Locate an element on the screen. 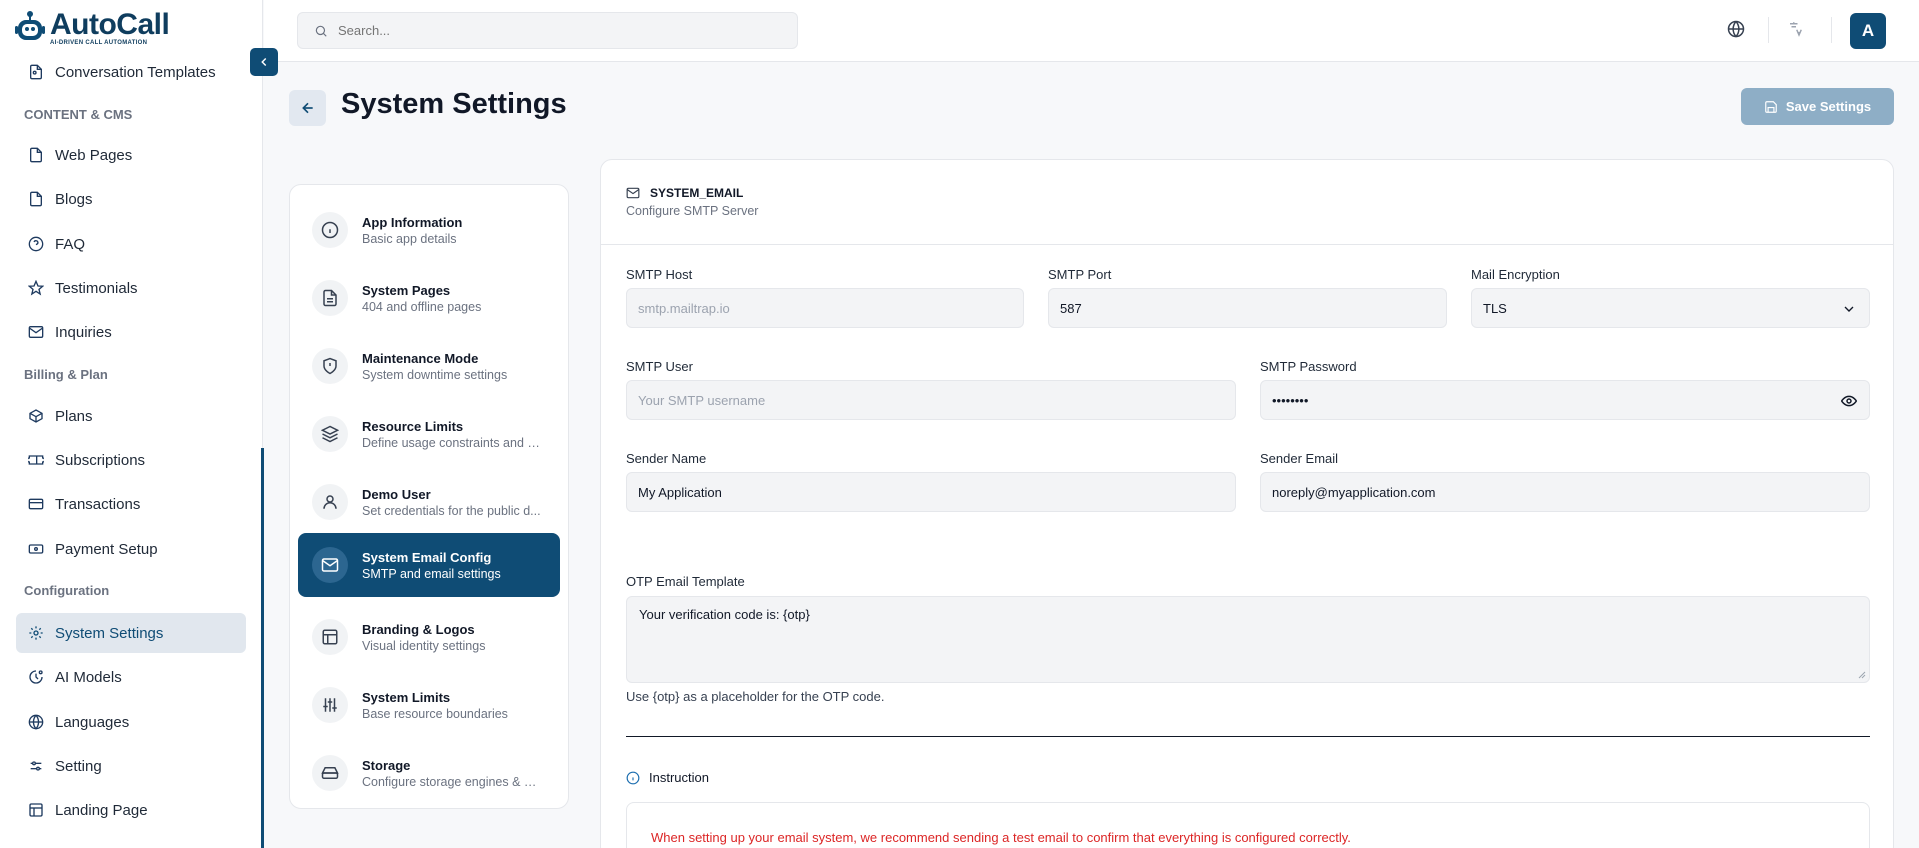 This screenshot has width=1919, height=848. sidebar-item-conversation-templates: Conversation Templates is located at coordinates (131, 72).